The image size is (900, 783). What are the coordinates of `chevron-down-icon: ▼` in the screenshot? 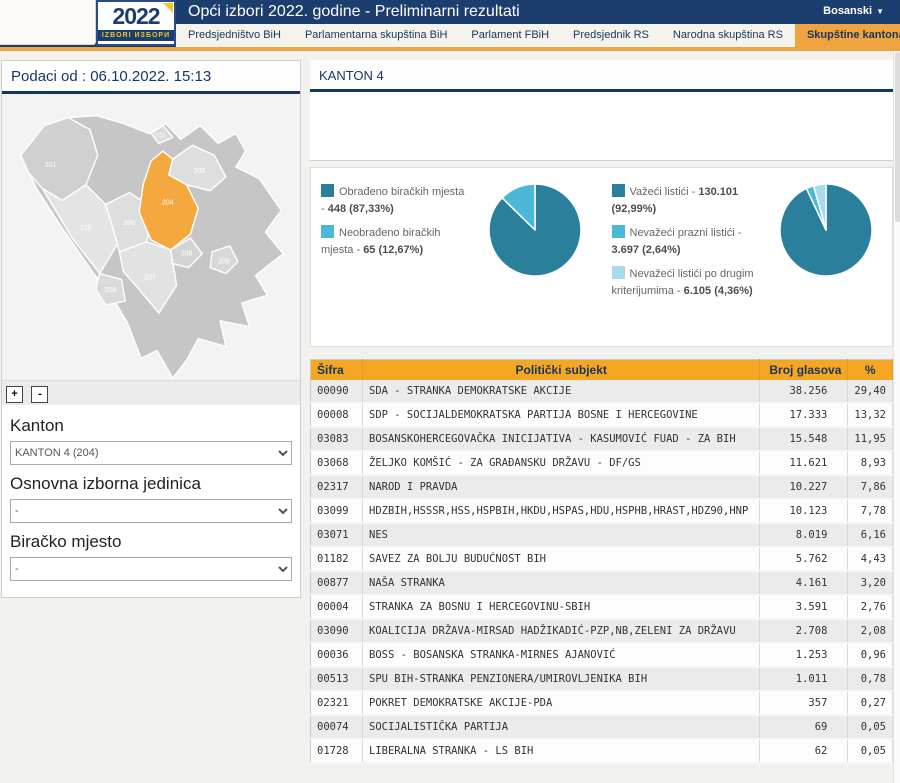 It's located at (880, 11).